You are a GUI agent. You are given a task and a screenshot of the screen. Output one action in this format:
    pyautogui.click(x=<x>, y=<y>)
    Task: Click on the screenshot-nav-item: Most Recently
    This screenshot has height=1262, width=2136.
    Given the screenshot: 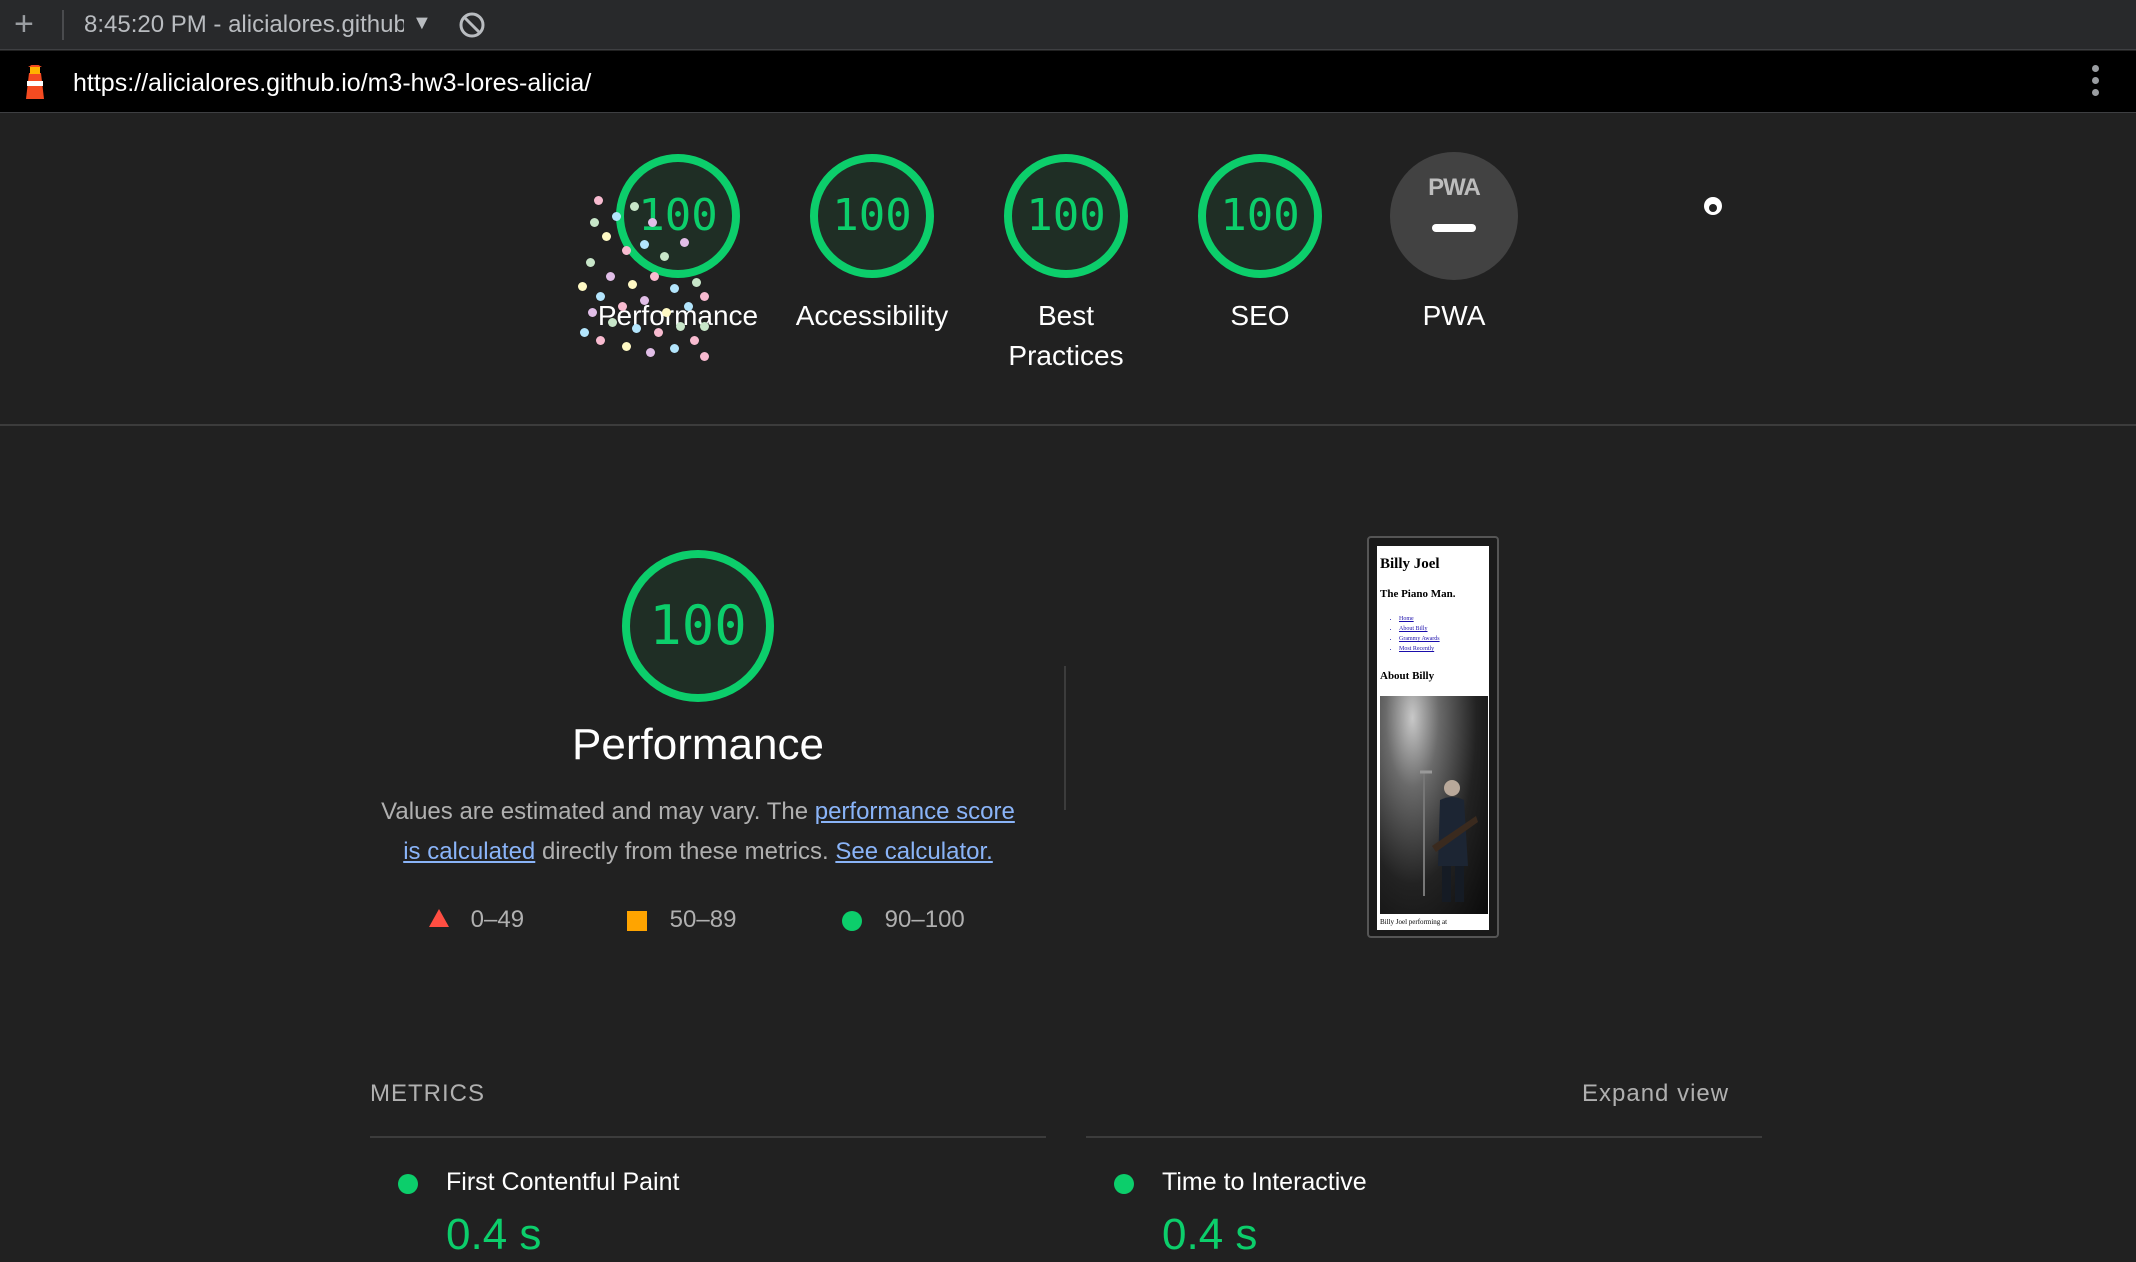 What is the action you would take?
    pyautogui.click(x=1419, y=649)
    